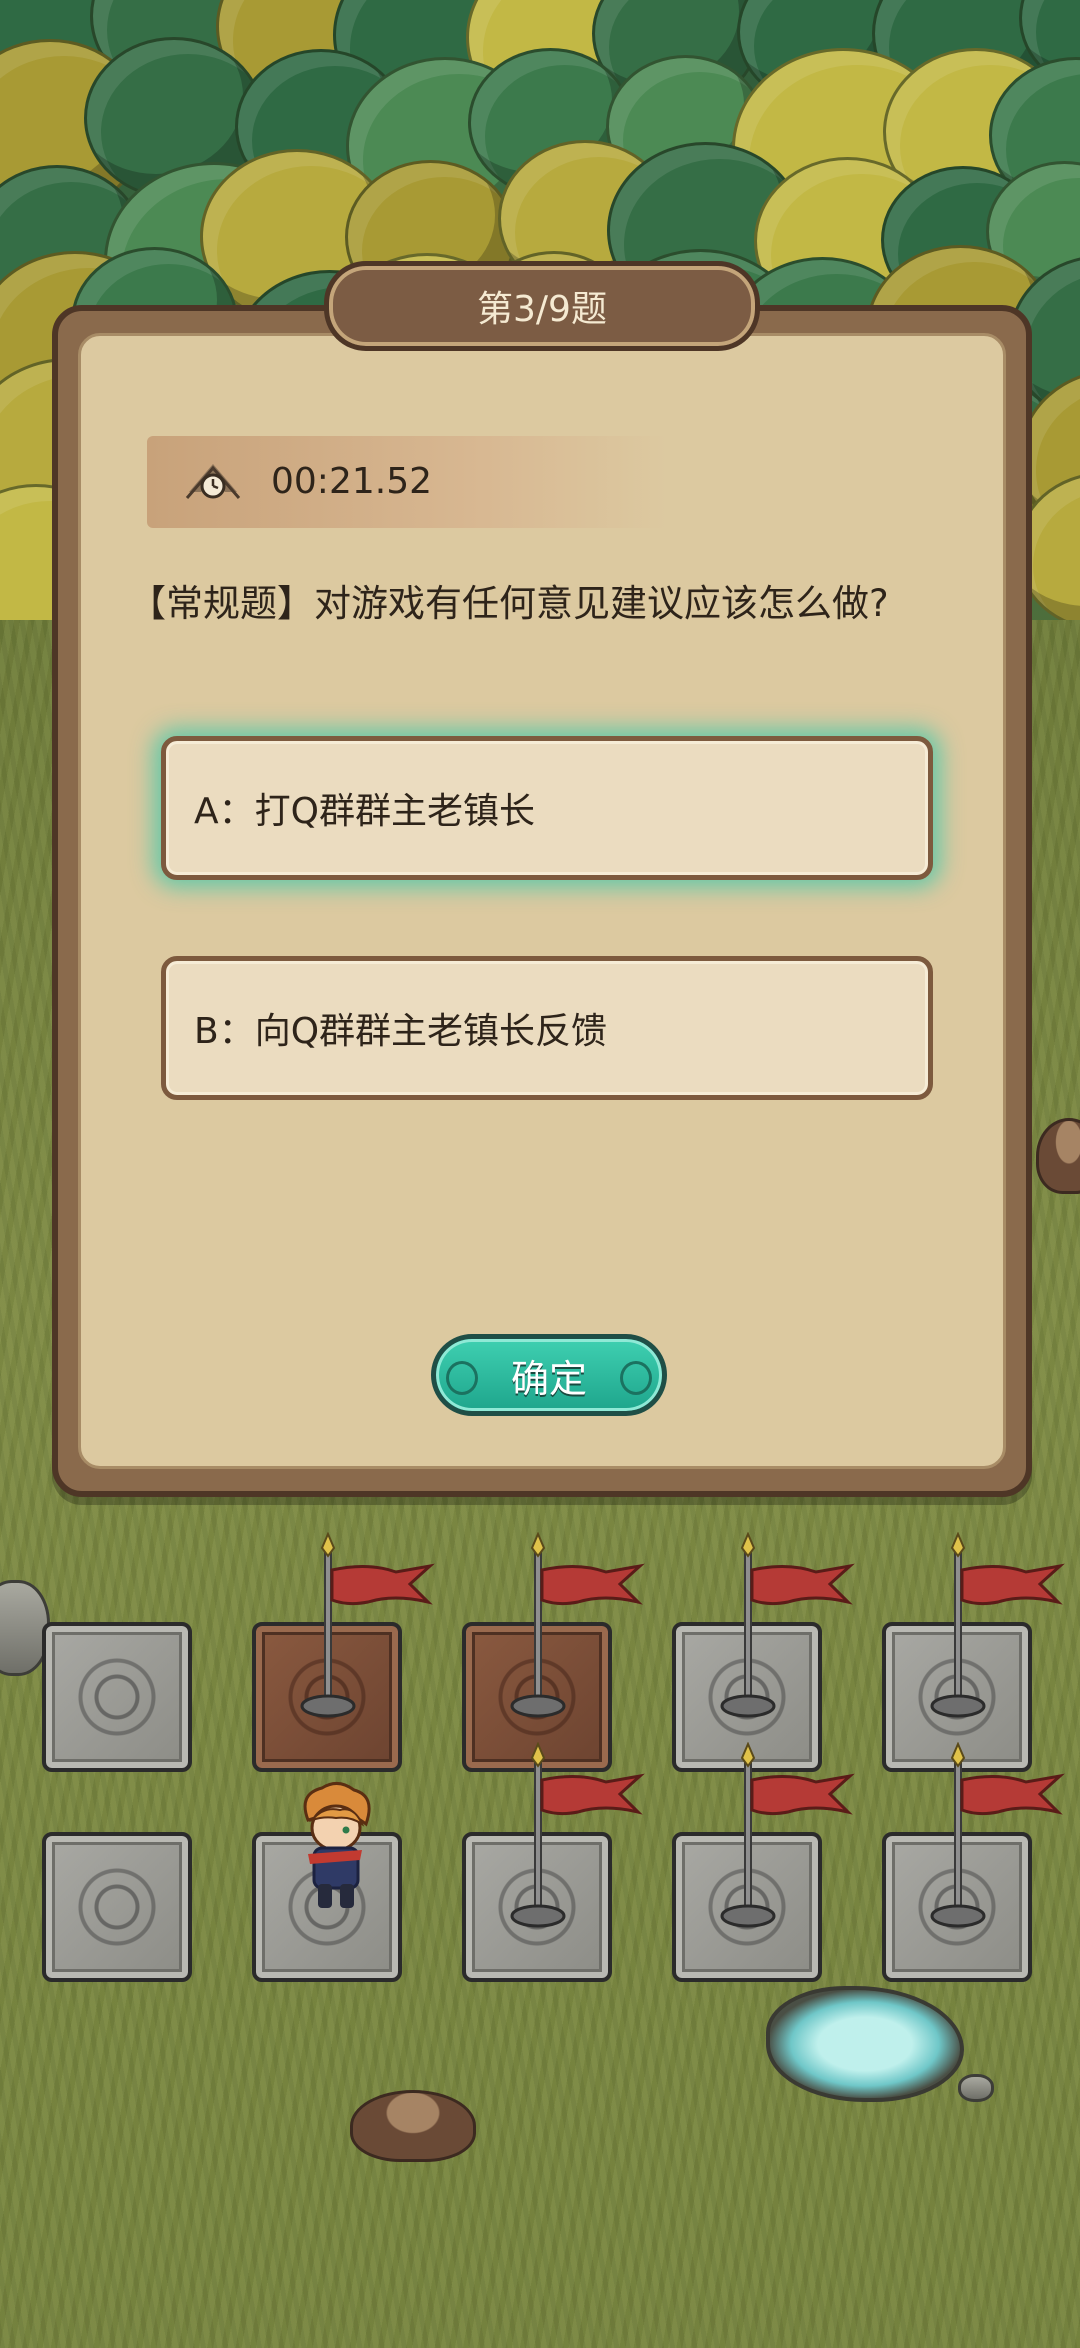 This screenshot has height=2348, width=1080. Describe the element at coordinates (509, 603) in the screenshot. I see `question-text: 【常规题】对游戏有任何意见建议应该怎么做?` at that location.